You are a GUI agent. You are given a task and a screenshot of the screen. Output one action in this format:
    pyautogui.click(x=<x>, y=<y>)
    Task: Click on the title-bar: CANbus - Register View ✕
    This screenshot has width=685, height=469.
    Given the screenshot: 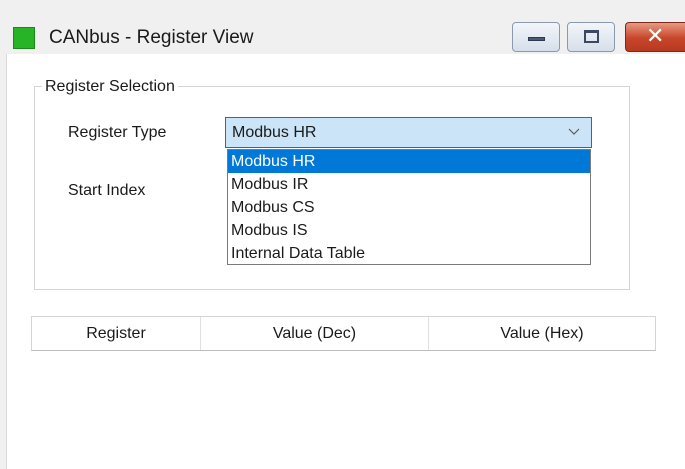 What is the action you would take?
    pyautogui.click(x=342, y=27)
    